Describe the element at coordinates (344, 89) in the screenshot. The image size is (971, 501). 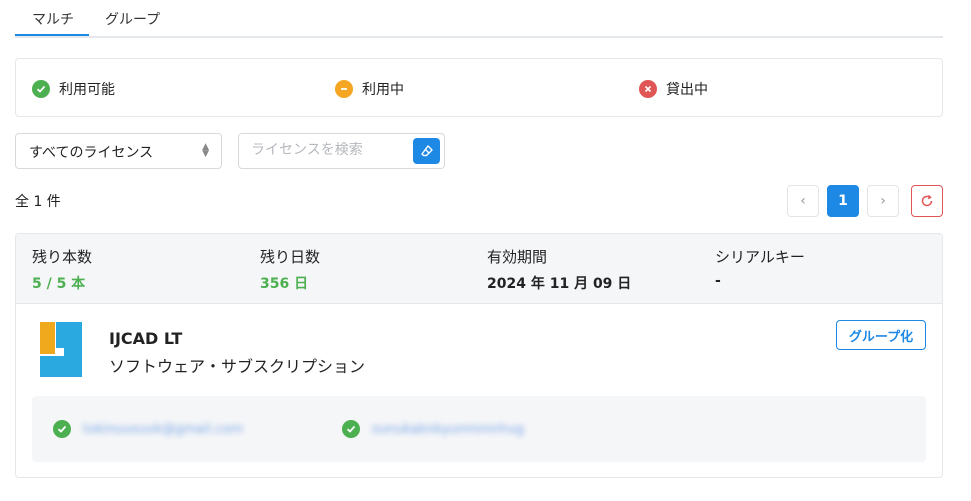
I see `minus-circle-icon` at that location.